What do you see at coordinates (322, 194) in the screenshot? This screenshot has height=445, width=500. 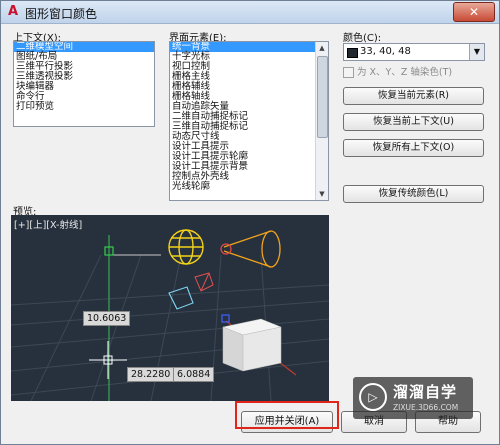 I see `scroll-down-icon: ▼` at bounding box center [322, 194].